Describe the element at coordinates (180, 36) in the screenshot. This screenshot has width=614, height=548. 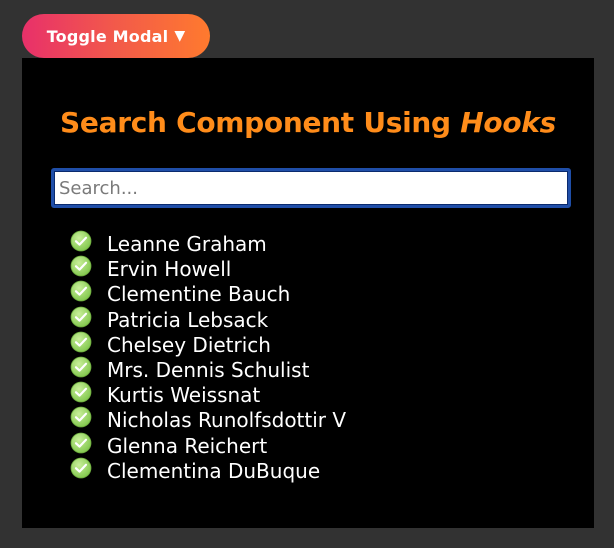
I see `caret-down-icon: ▼` at that location.